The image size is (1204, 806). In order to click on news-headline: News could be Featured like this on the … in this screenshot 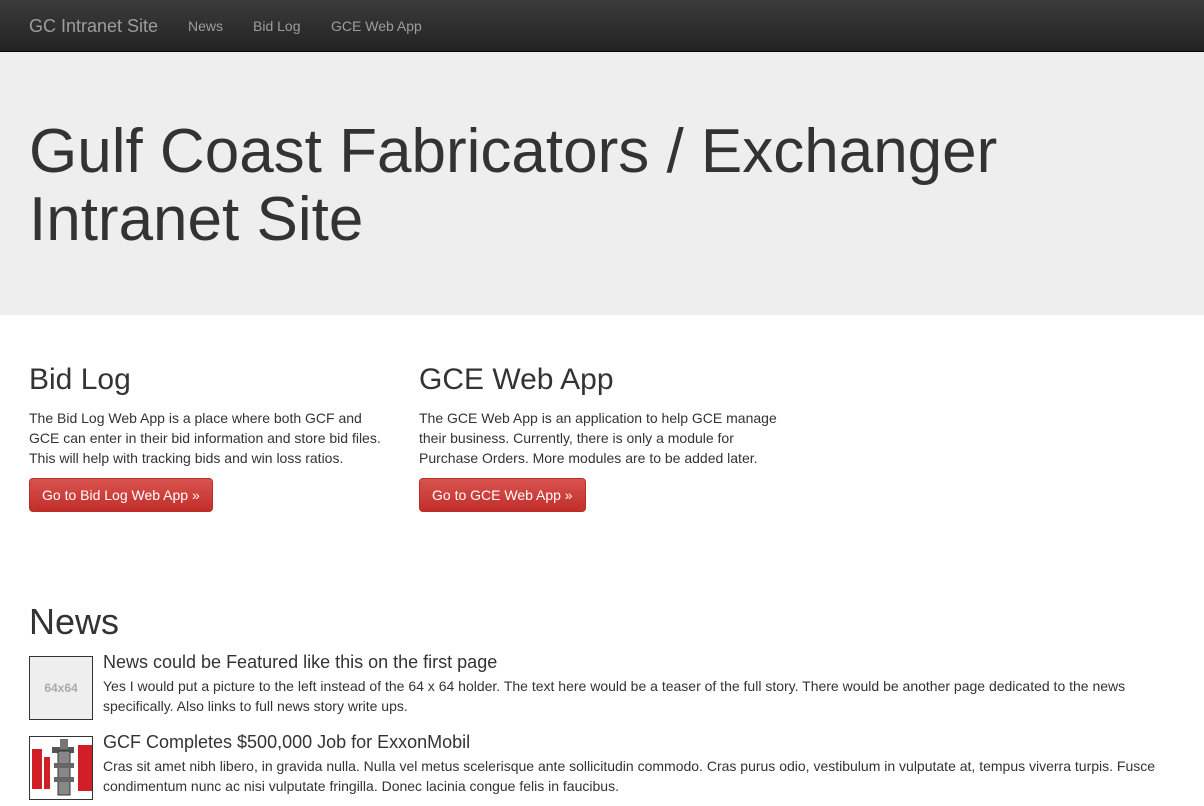, I will do `click(633, 662)`.